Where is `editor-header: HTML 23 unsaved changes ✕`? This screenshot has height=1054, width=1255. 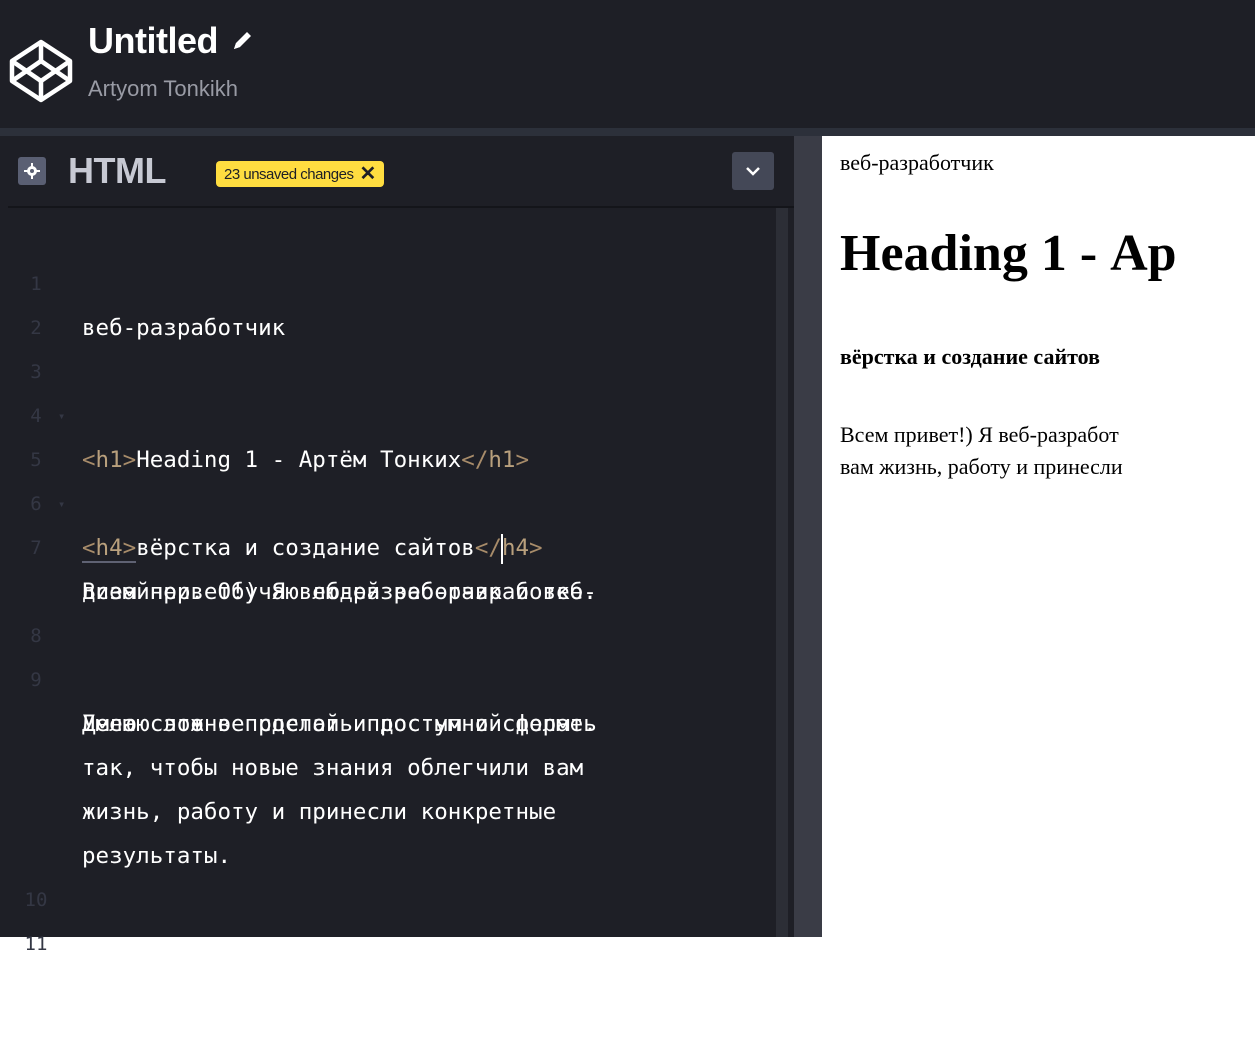
editor-header: HTML 23 unsaved changes ✕ is located at coordinates (401, 172).